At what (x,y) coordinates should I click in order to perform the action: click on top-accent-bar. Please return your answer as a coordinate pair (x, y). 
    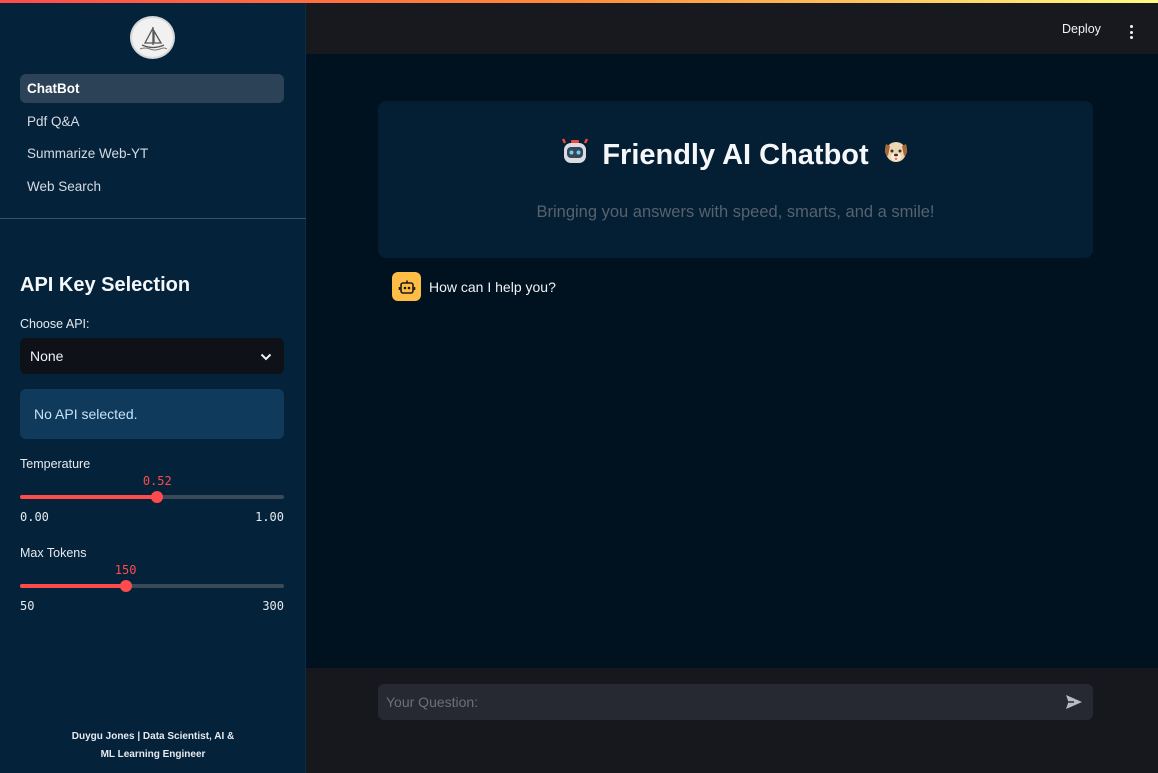
    Looking at the image, I should click on (579, 1).